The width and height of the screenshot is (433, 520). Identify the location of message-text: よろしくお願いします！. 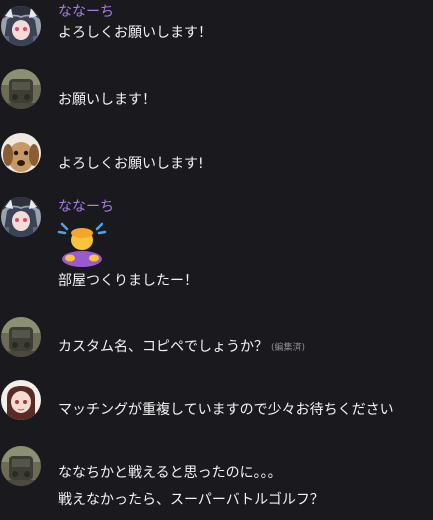
(135, 33).